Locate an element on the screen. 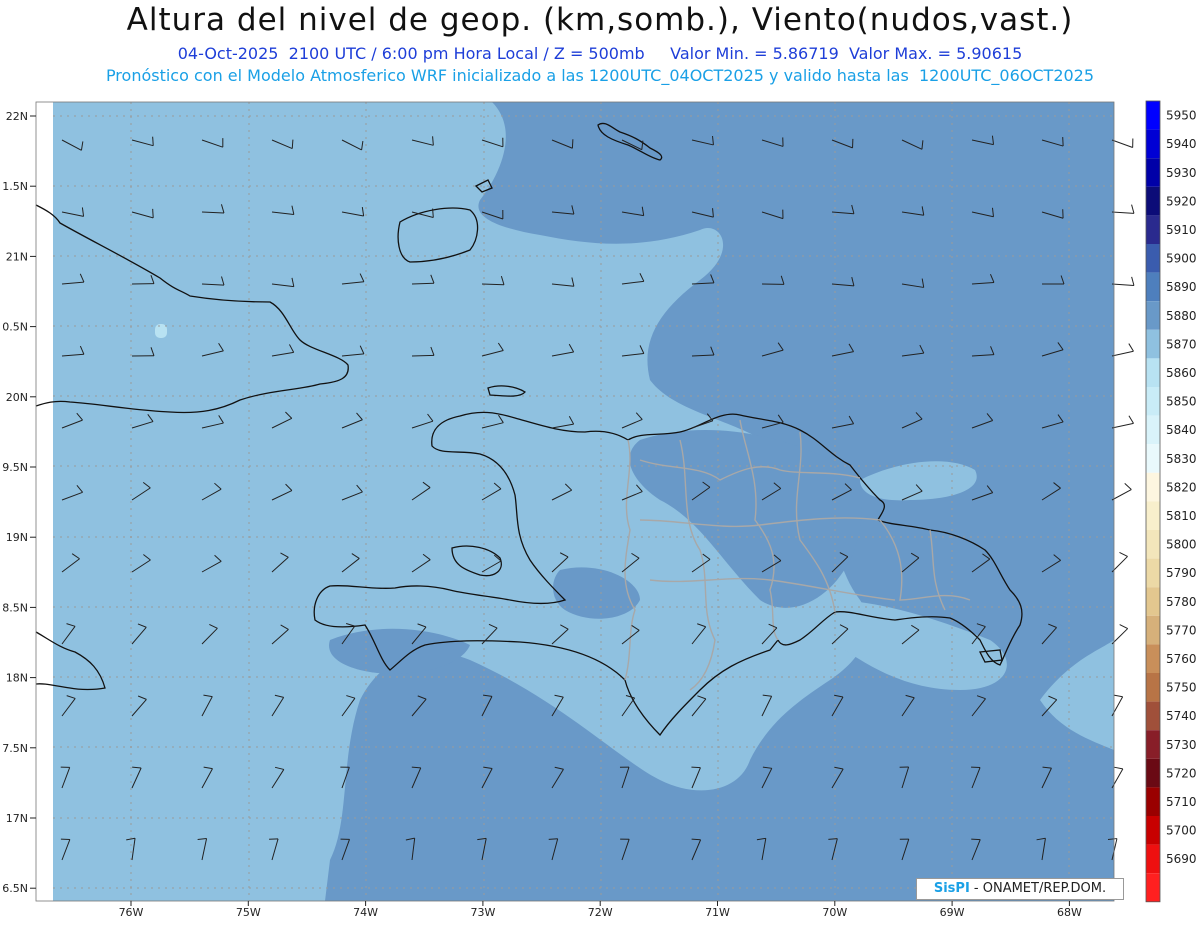 The image size is (1200, 927). colorbar-label: 5940 is located at coordinates (1181, 144).